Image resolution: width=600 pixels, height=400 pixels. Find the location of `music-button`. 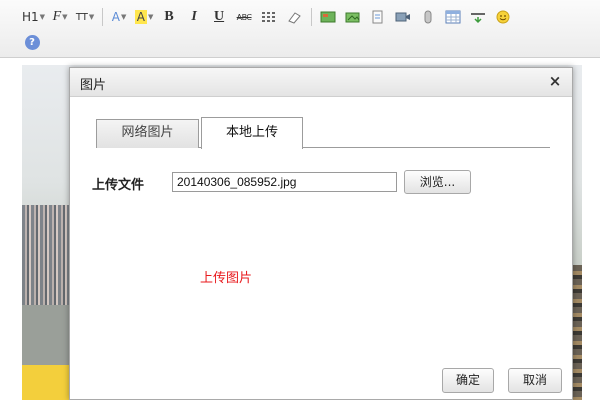

music-button is located at coordinates (428, 17).